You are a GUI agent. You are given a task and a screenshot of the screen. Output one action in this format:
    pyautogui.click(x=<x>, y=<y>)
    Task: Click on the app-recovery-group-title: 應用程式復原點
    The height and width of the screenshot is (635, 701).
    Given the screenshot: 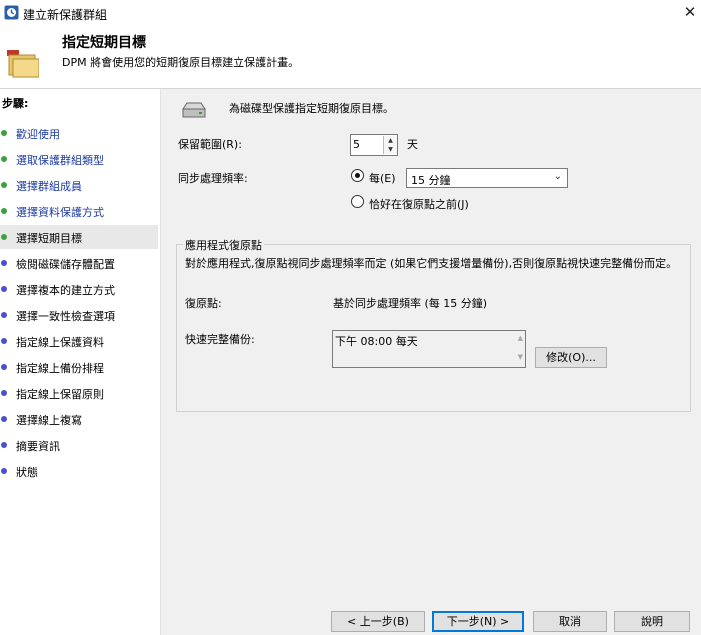 What is the action you would take?
    pyautogui.click(x=223, y=245)
    